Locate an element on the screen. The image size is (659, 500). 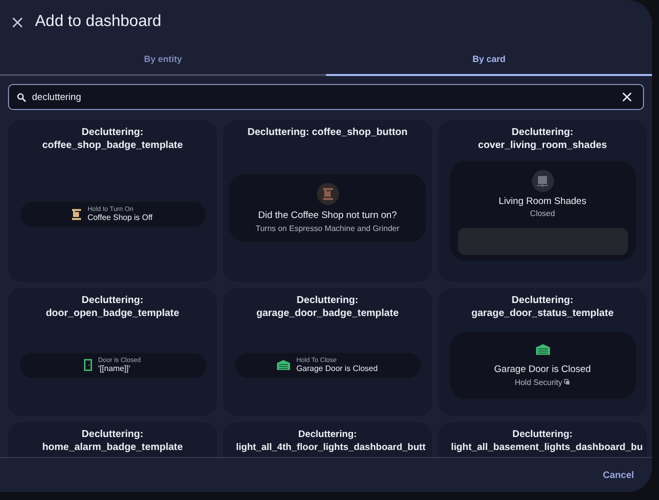
tile-name: Living Room Shades is located at coordinates (542, 201).